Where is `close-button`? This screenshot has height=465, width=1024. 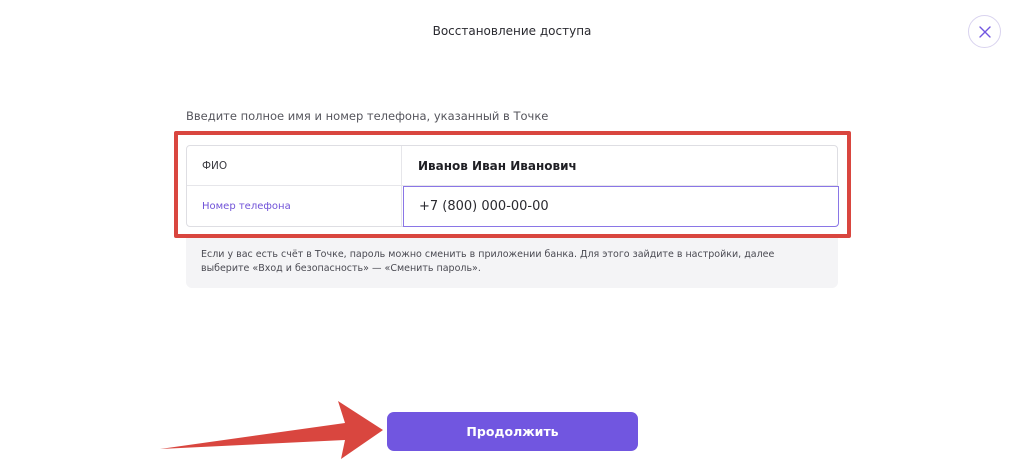
close-button is located at coordinates (984, 31).